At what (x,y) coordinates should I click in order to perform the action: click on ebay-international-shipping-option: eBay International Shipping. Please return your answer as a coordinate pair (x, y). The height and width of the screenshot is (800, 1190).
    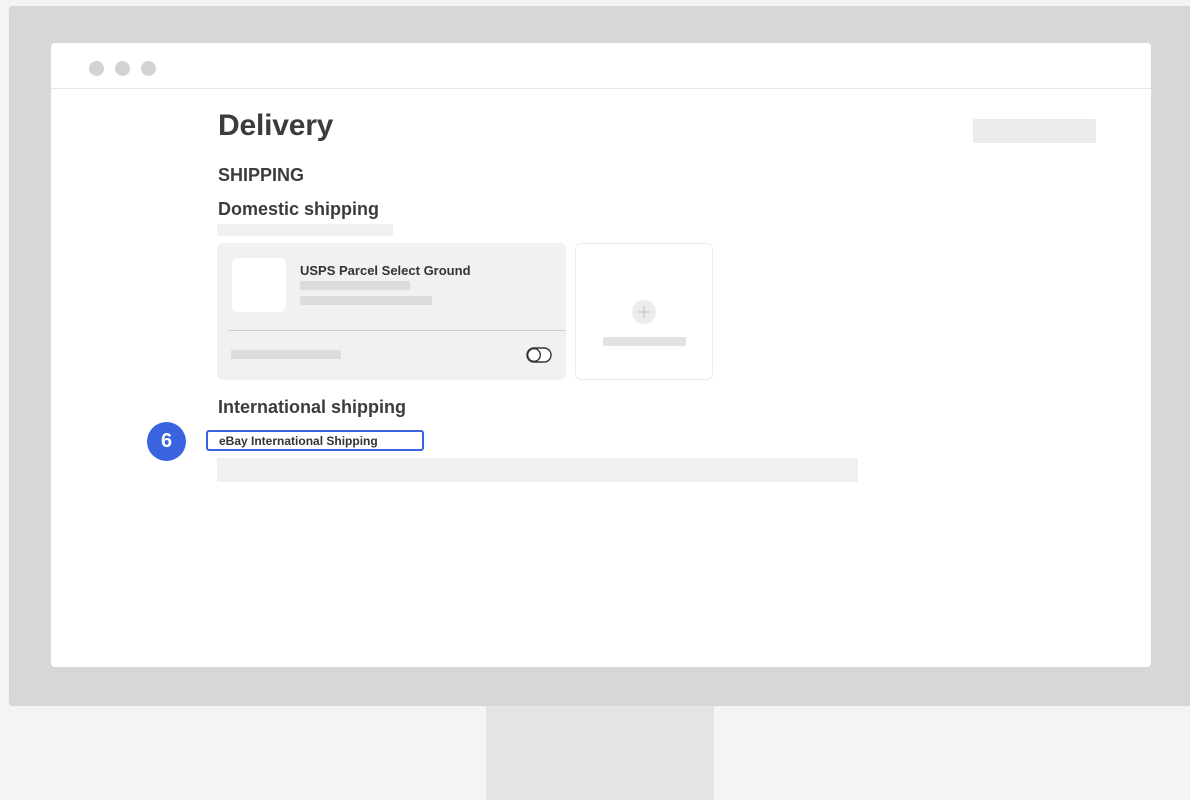
    Looking at the image, I should click on (298, 441).